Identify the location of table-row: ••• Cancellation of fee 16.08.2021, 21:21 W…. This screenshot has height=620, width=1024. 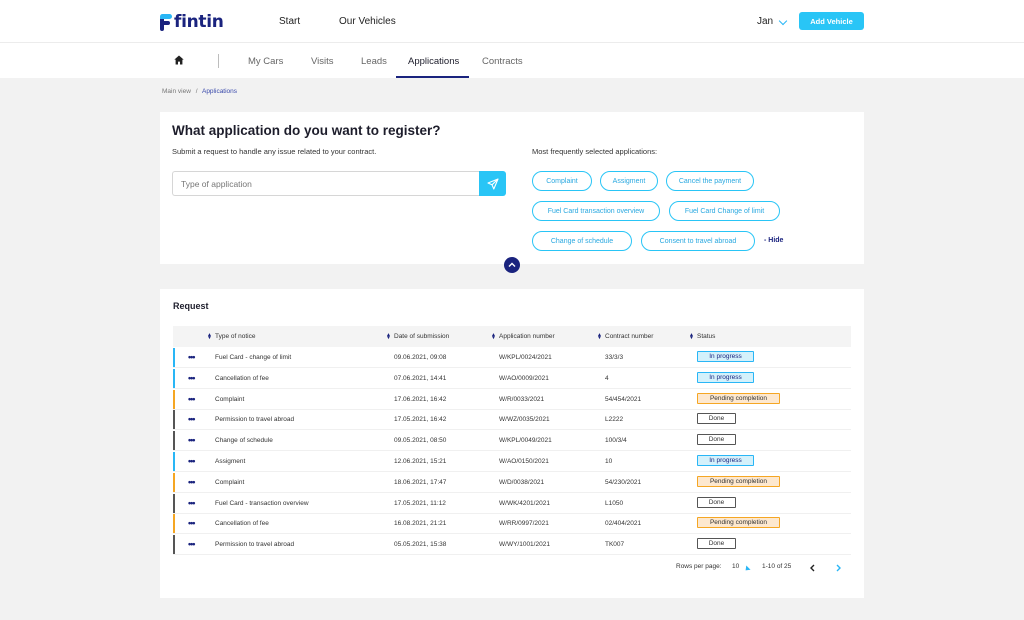
(512, 524).